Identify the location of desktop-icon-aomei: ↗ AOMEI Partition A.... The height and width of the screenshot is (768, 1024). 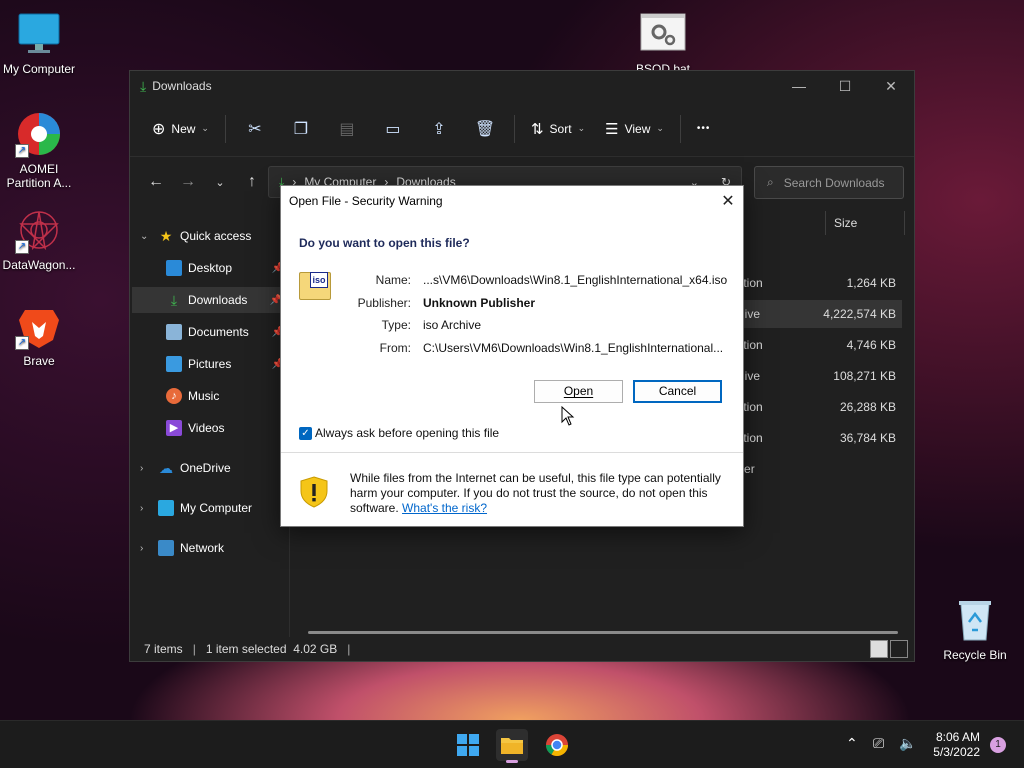
(40, 150).